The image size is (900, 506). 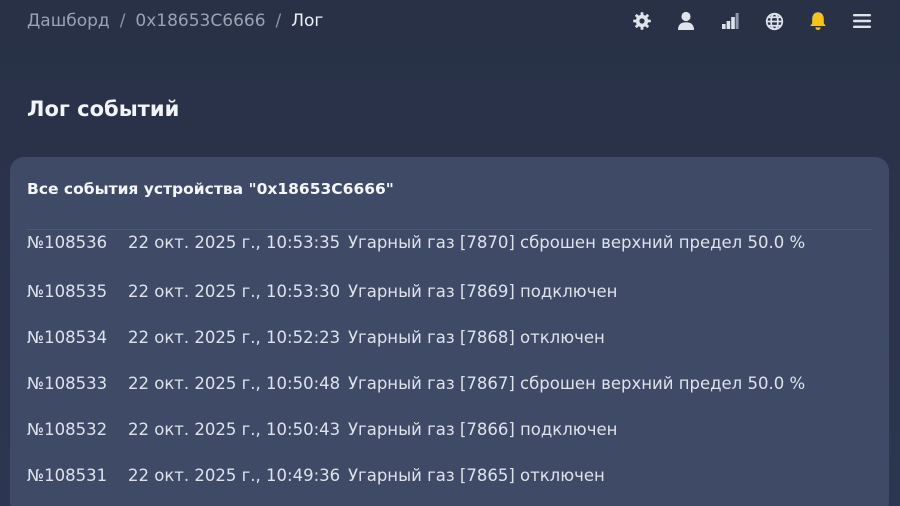 I want to click on event-time: 22 окт. 2025 г., 10:49:36, so click(x=234, y=475).